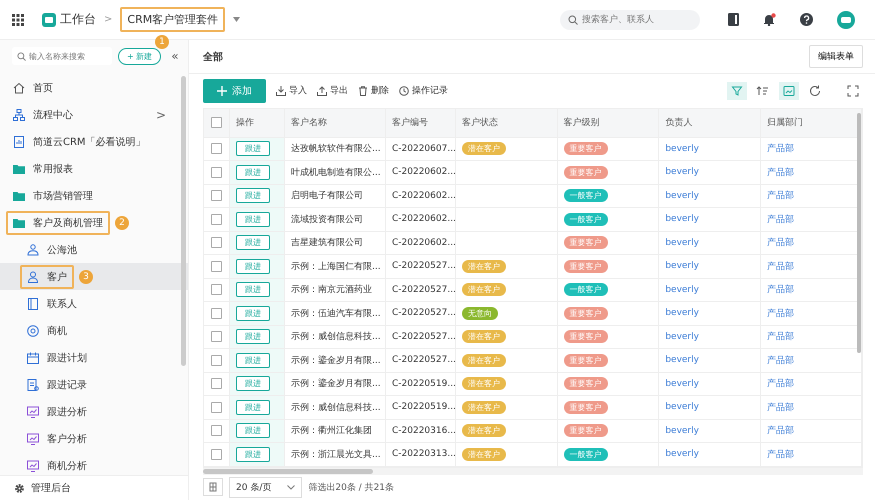  What do you see at coordinates (18, 20) in the screenshot?
I see `apps-grid-icon` at bounding box center [18, 20].